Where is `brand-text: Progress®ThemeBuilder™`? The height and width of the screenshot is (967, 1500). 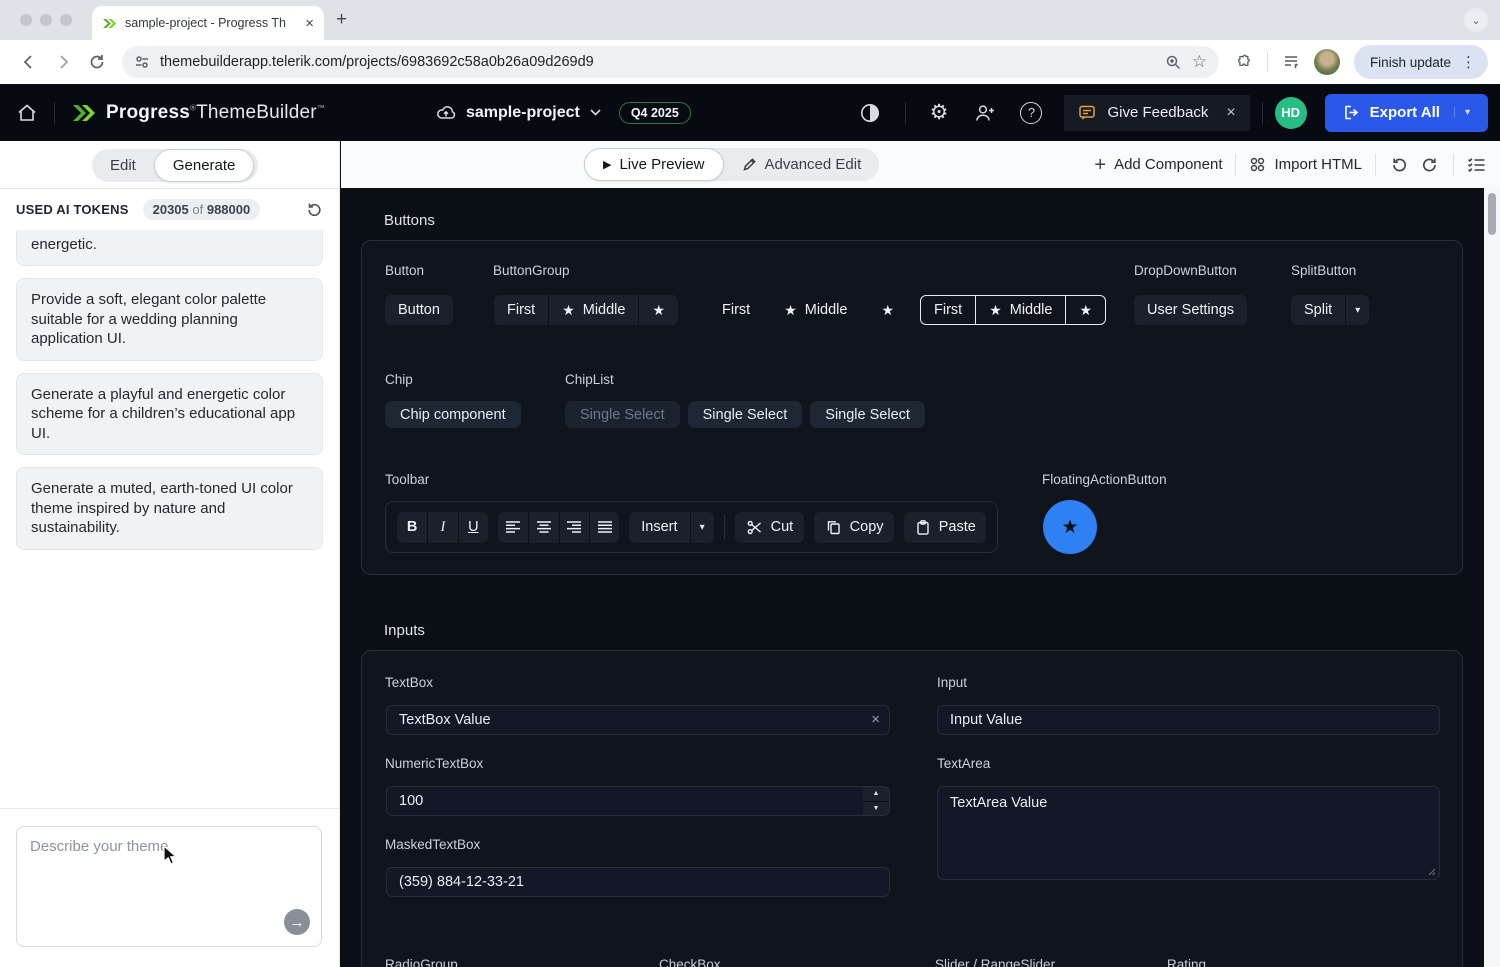
brand-text: Progress®ThemeBuilder™ is located at coordinates (215, 113).